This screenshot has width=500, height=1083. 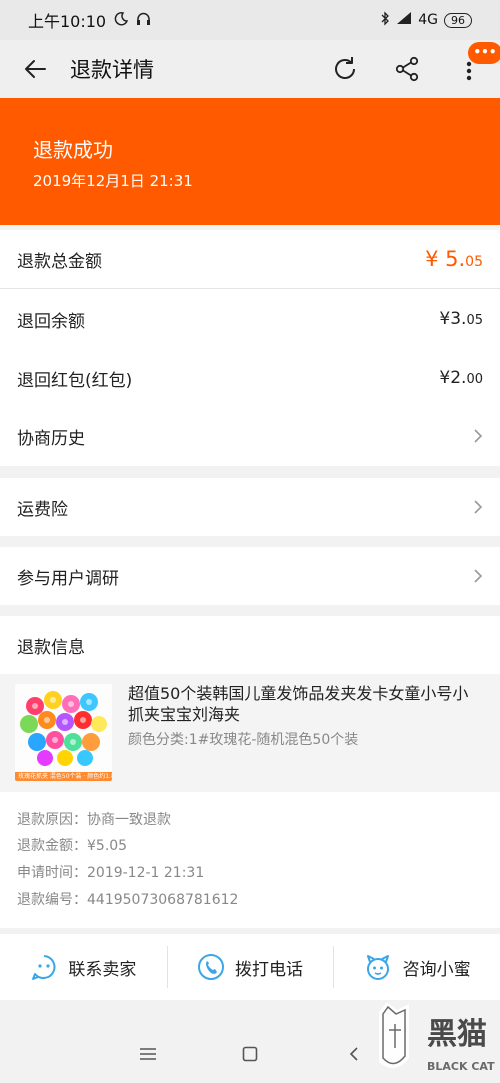 I want to click on balance-row: 退回余额 ¥3.05, so click(x=250, y=319).